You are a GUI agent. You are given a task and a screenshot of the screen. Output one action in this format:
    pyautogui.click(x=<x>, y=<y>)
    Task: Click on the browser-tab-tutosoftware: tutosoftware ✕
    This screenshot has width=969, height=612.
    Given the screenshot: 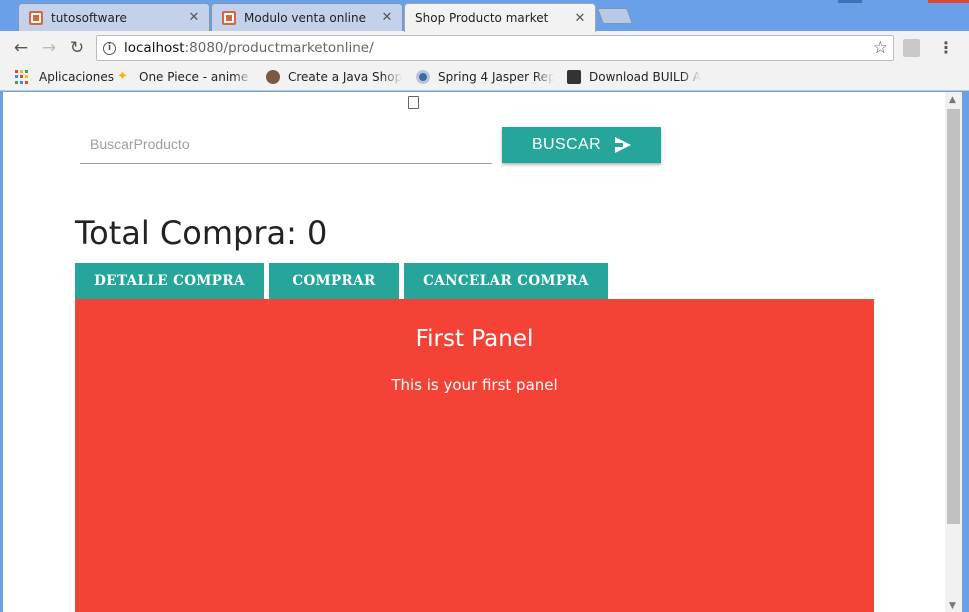 What is the action you would take?
    pyautogui.click(x=114, y=17)
    